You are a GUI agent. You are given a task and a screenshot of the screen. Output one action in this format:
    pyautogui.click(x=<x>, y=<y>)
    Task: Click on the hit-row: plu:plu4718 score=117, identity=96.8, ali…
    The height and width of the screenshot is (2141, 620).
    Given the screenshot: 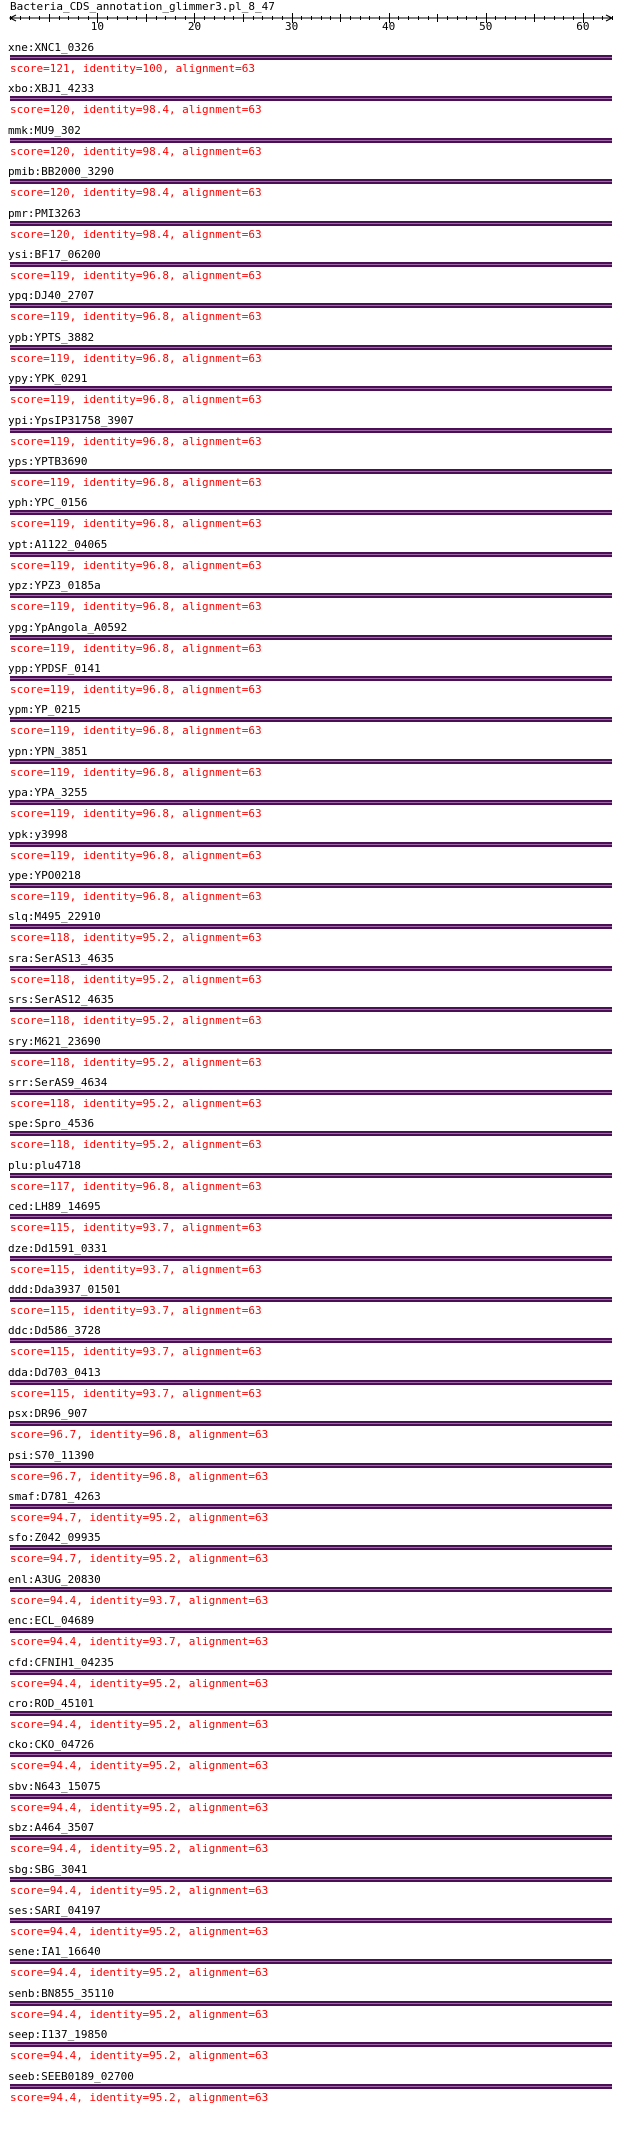 What is the action you would take?
    pyautogui.click(x=310, y=1180)
    